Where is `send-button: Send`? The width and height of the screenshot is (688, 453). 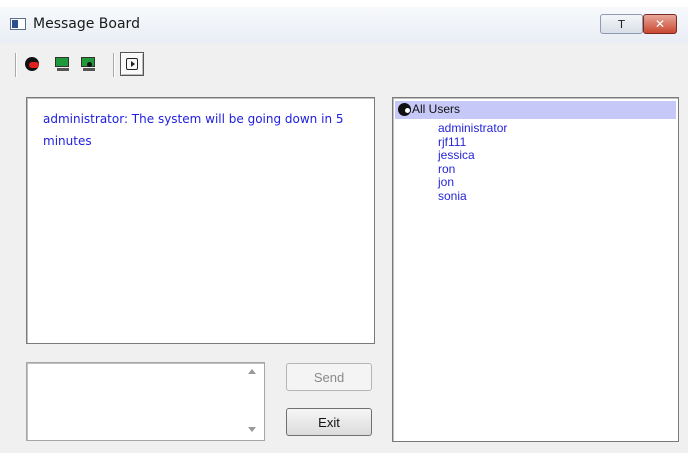
send-button: Send is located at coordinates (329, 377).